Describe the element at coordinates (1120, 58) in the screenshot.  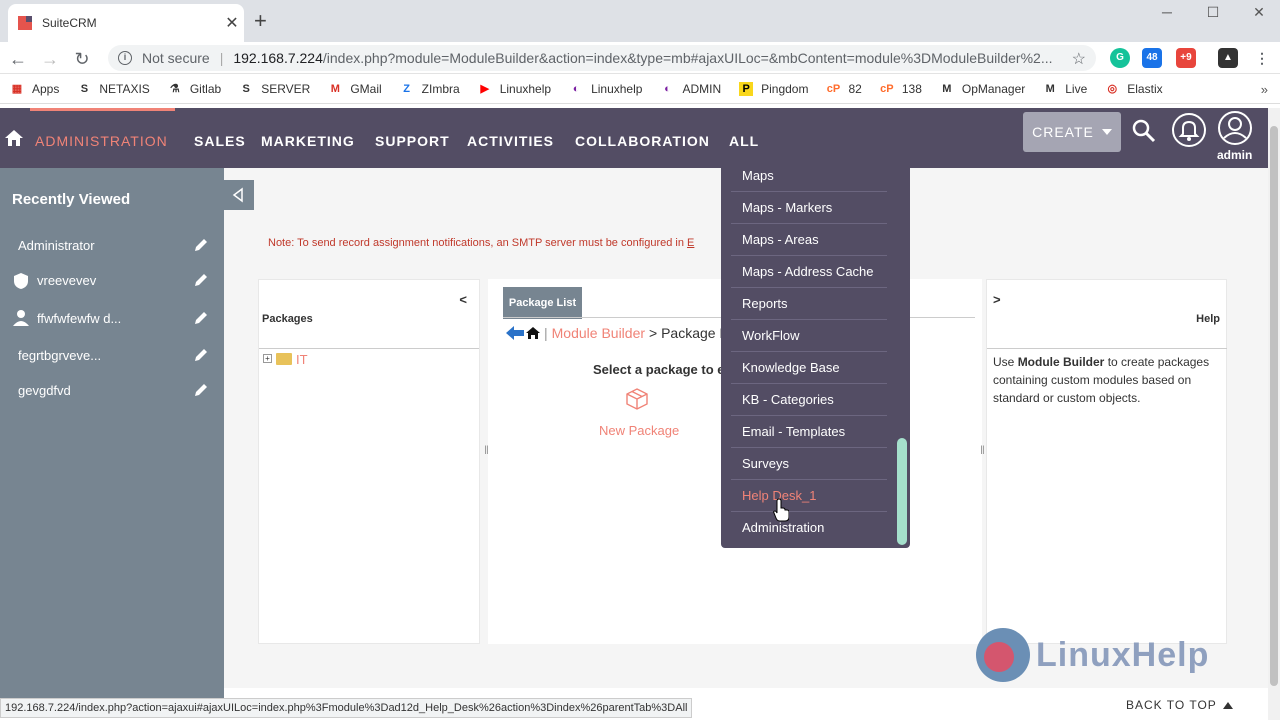
I see `grammarly-extension-icon: G` at that location.